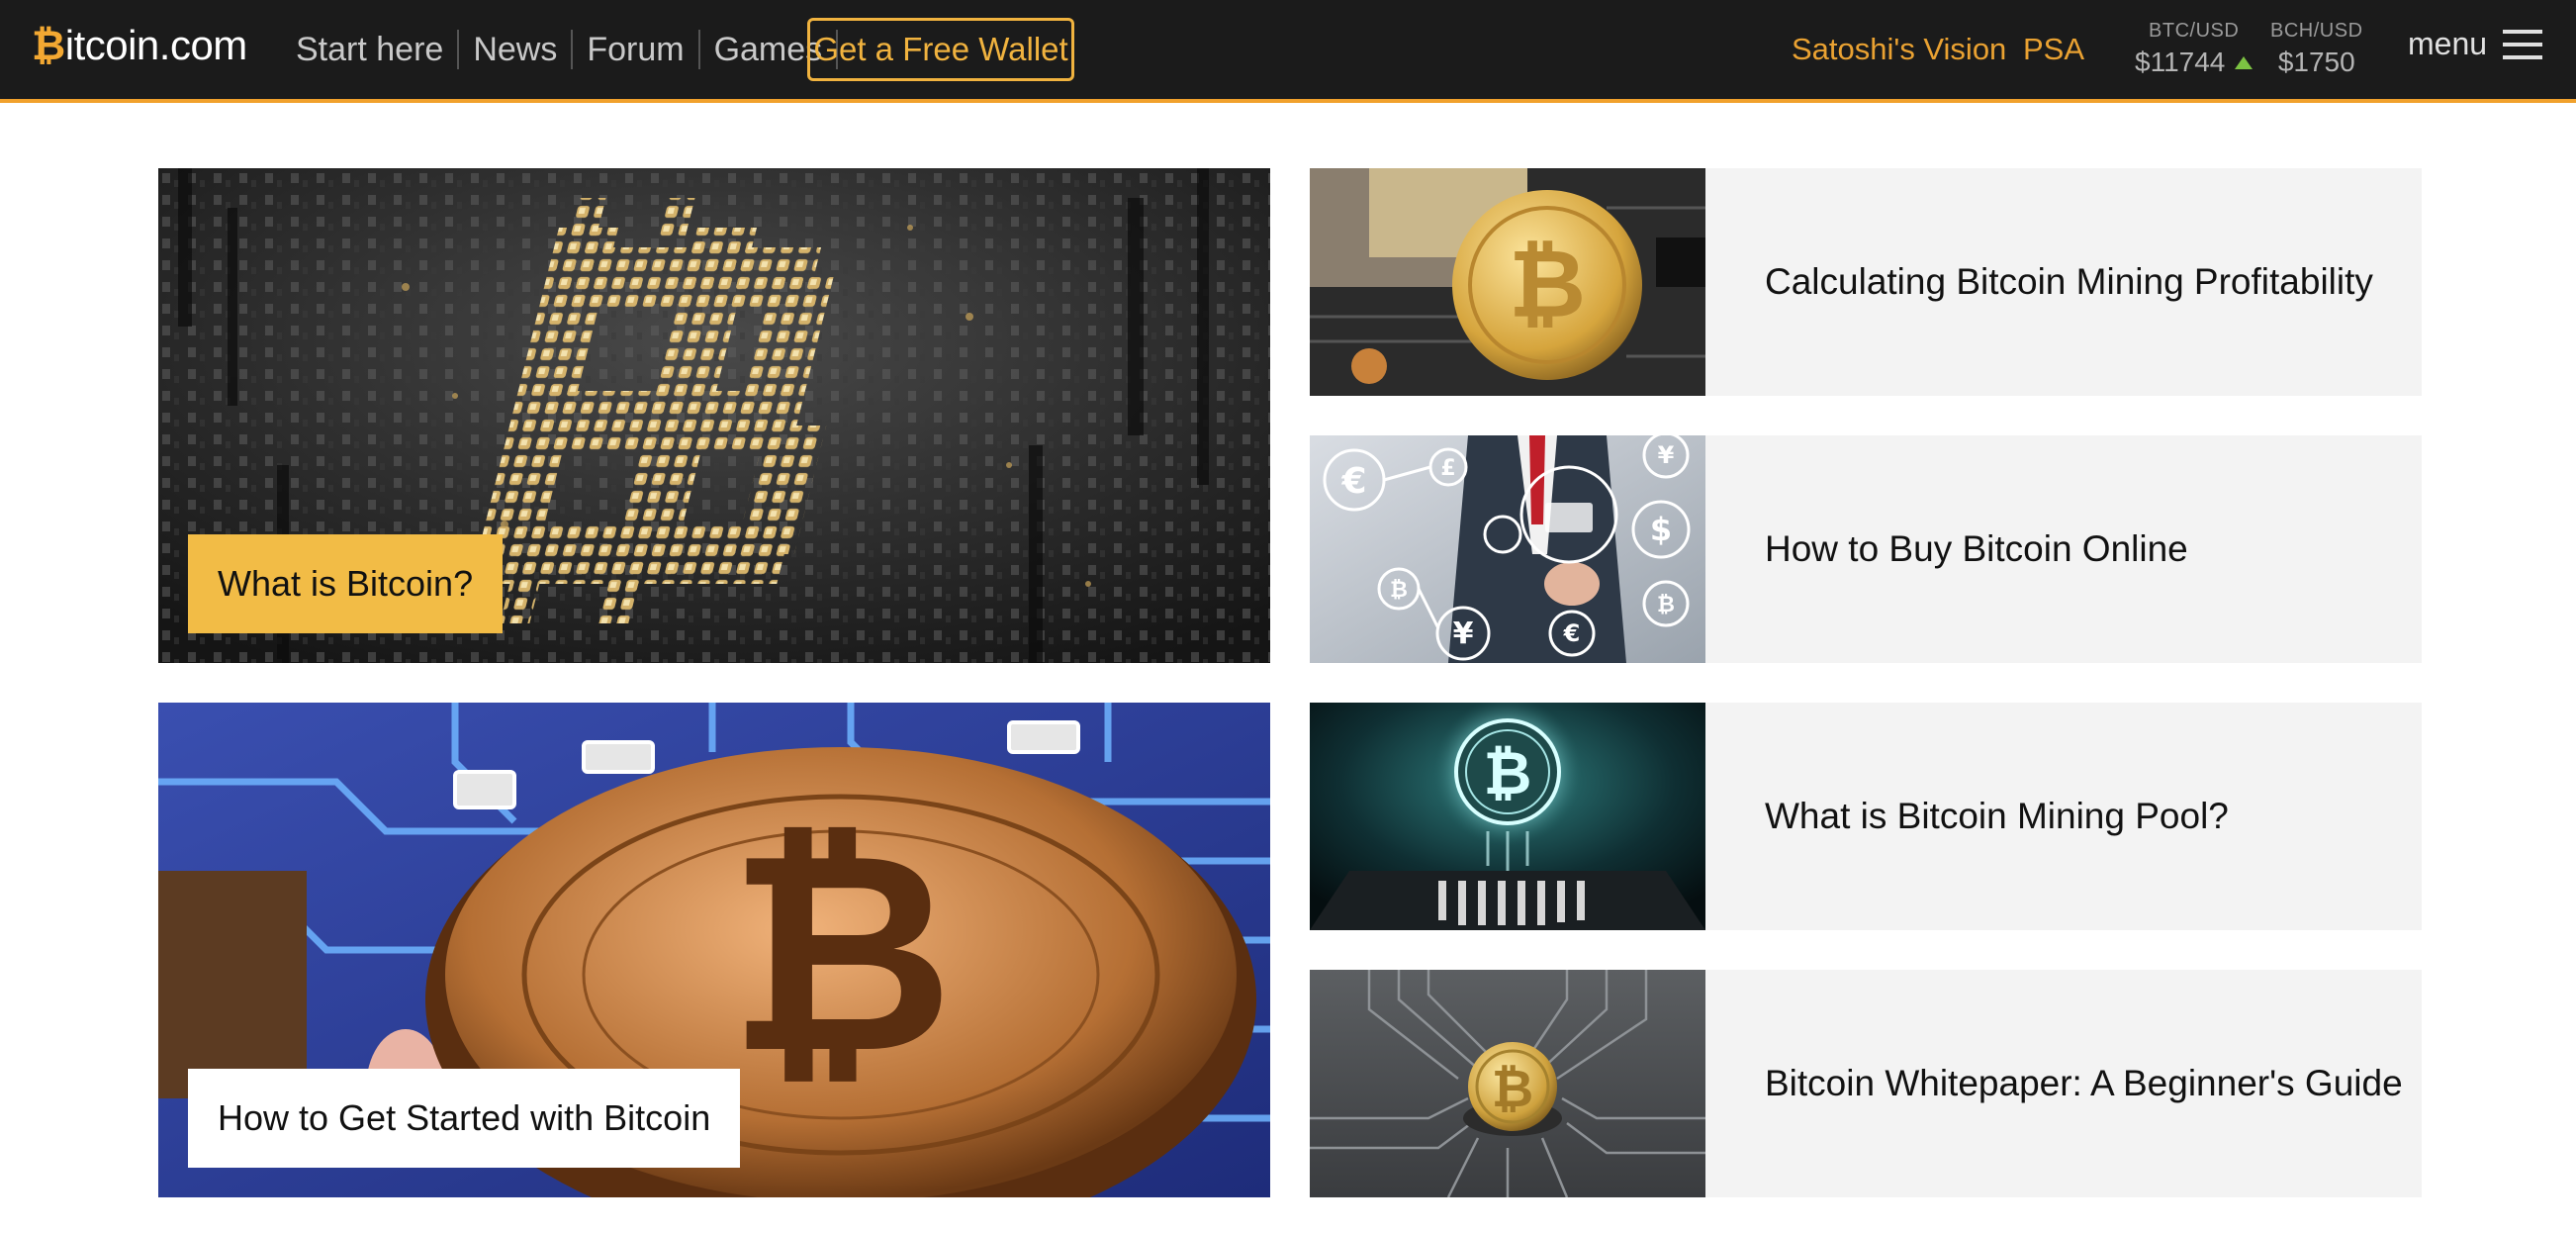 Image resolution: width=2576 pixels, height=1233 pixels. I want to click on menu-button: menu, so click(2476, 44).